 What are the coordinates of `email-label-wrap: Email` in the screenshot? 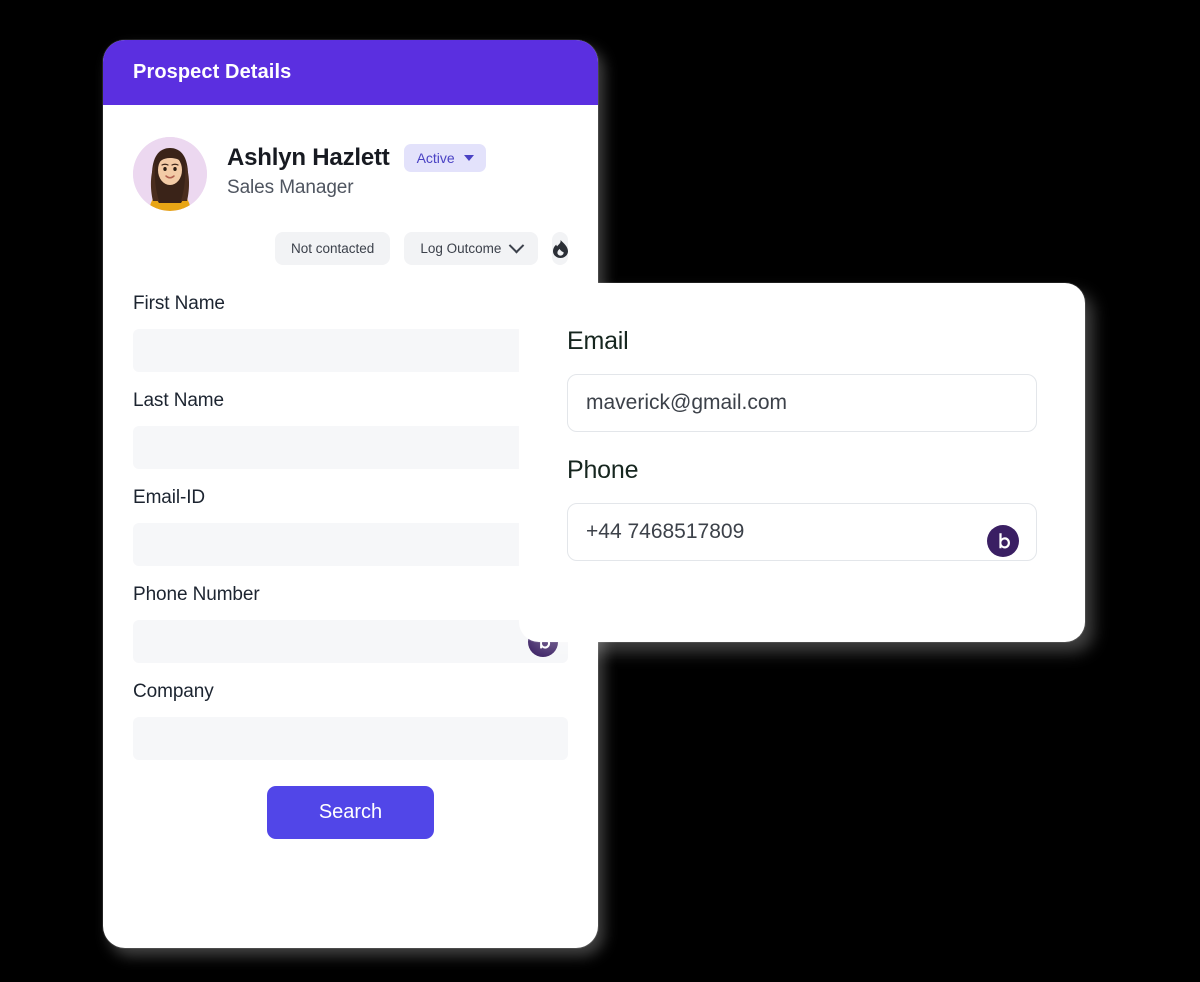 It's located at (802, 341).